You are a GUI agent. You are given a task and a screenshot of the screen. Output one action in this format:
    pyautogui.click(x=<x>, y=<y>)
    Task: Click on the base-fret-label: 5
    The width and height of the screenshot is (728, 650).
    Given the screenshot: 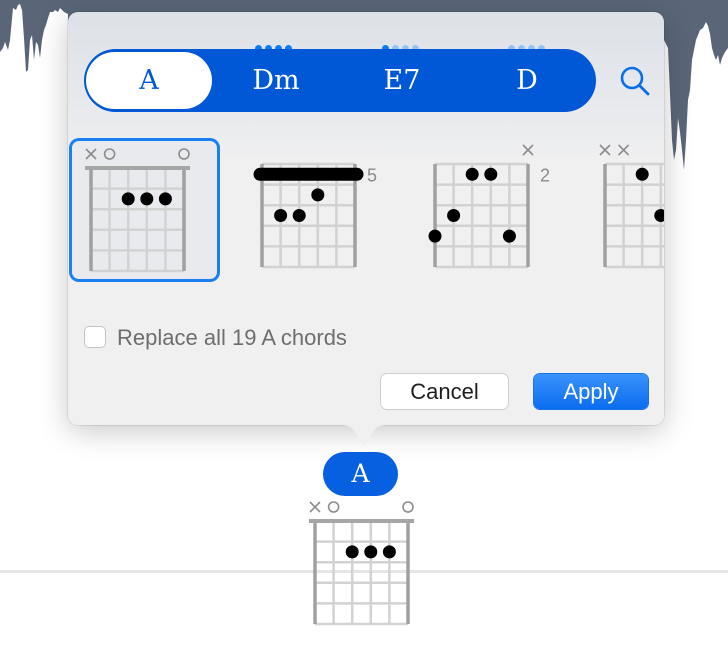 What is the action you would take?
    pyautogui.click(x=372, y=175)
    